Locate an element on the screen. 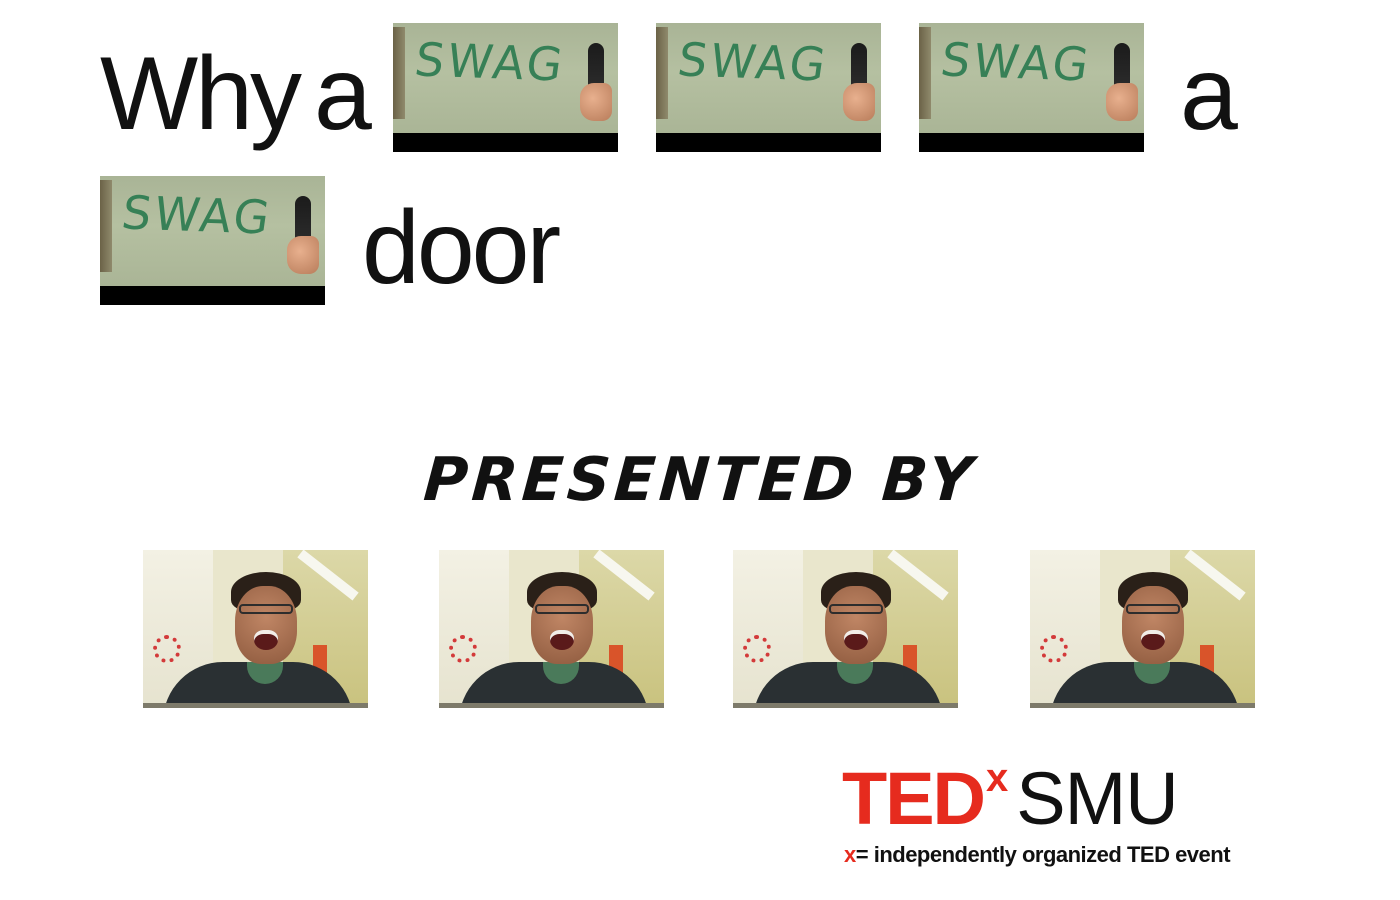  presented-by-heading: PRESENTED BY is located at coordinates (700, 480).